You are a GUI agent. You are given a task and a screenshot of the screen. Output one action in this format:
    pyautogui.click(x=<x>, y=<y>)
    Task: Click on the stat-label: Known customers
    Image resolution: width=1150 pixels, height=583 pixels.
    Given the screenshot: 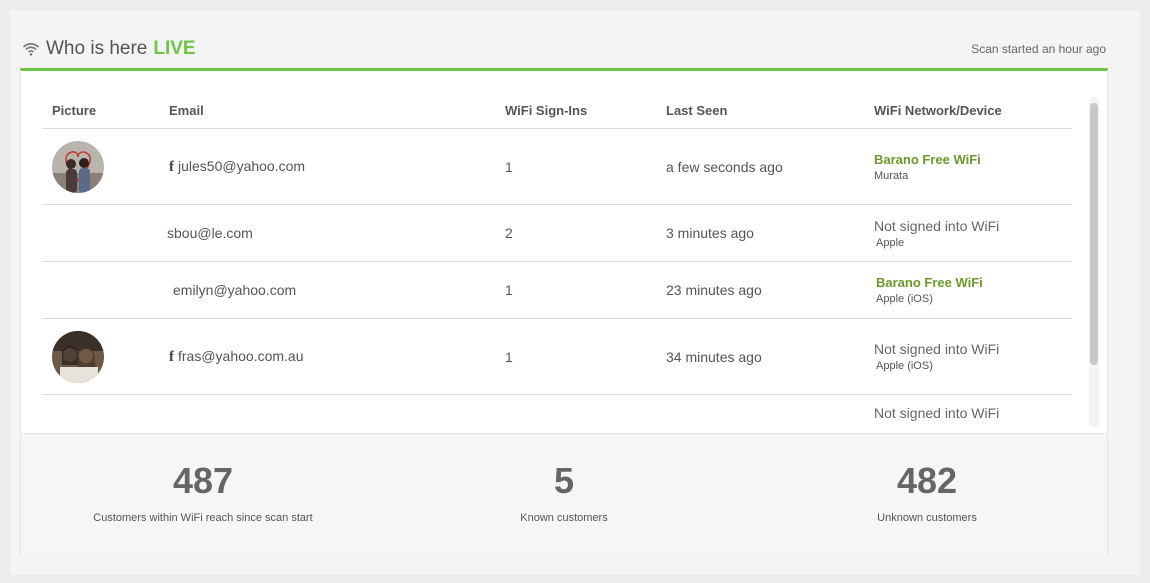 What is the action you would take?
    pyautogui.click(x=564, y=518)
    